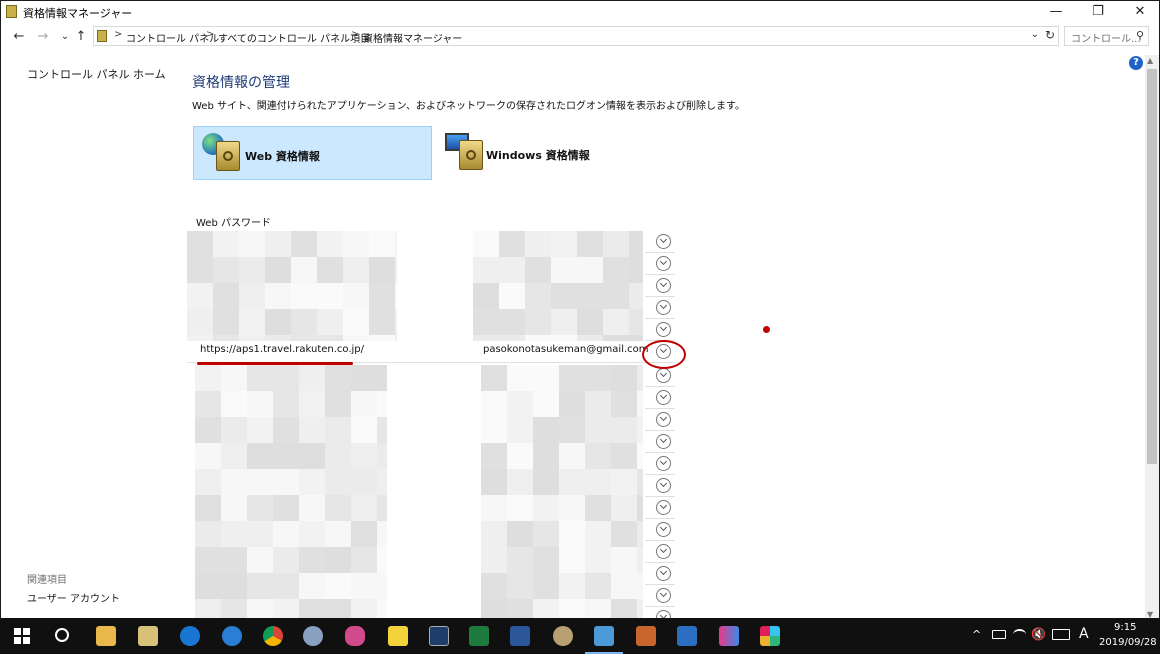  I want to click on photo-app-icon, so click(563, 636).